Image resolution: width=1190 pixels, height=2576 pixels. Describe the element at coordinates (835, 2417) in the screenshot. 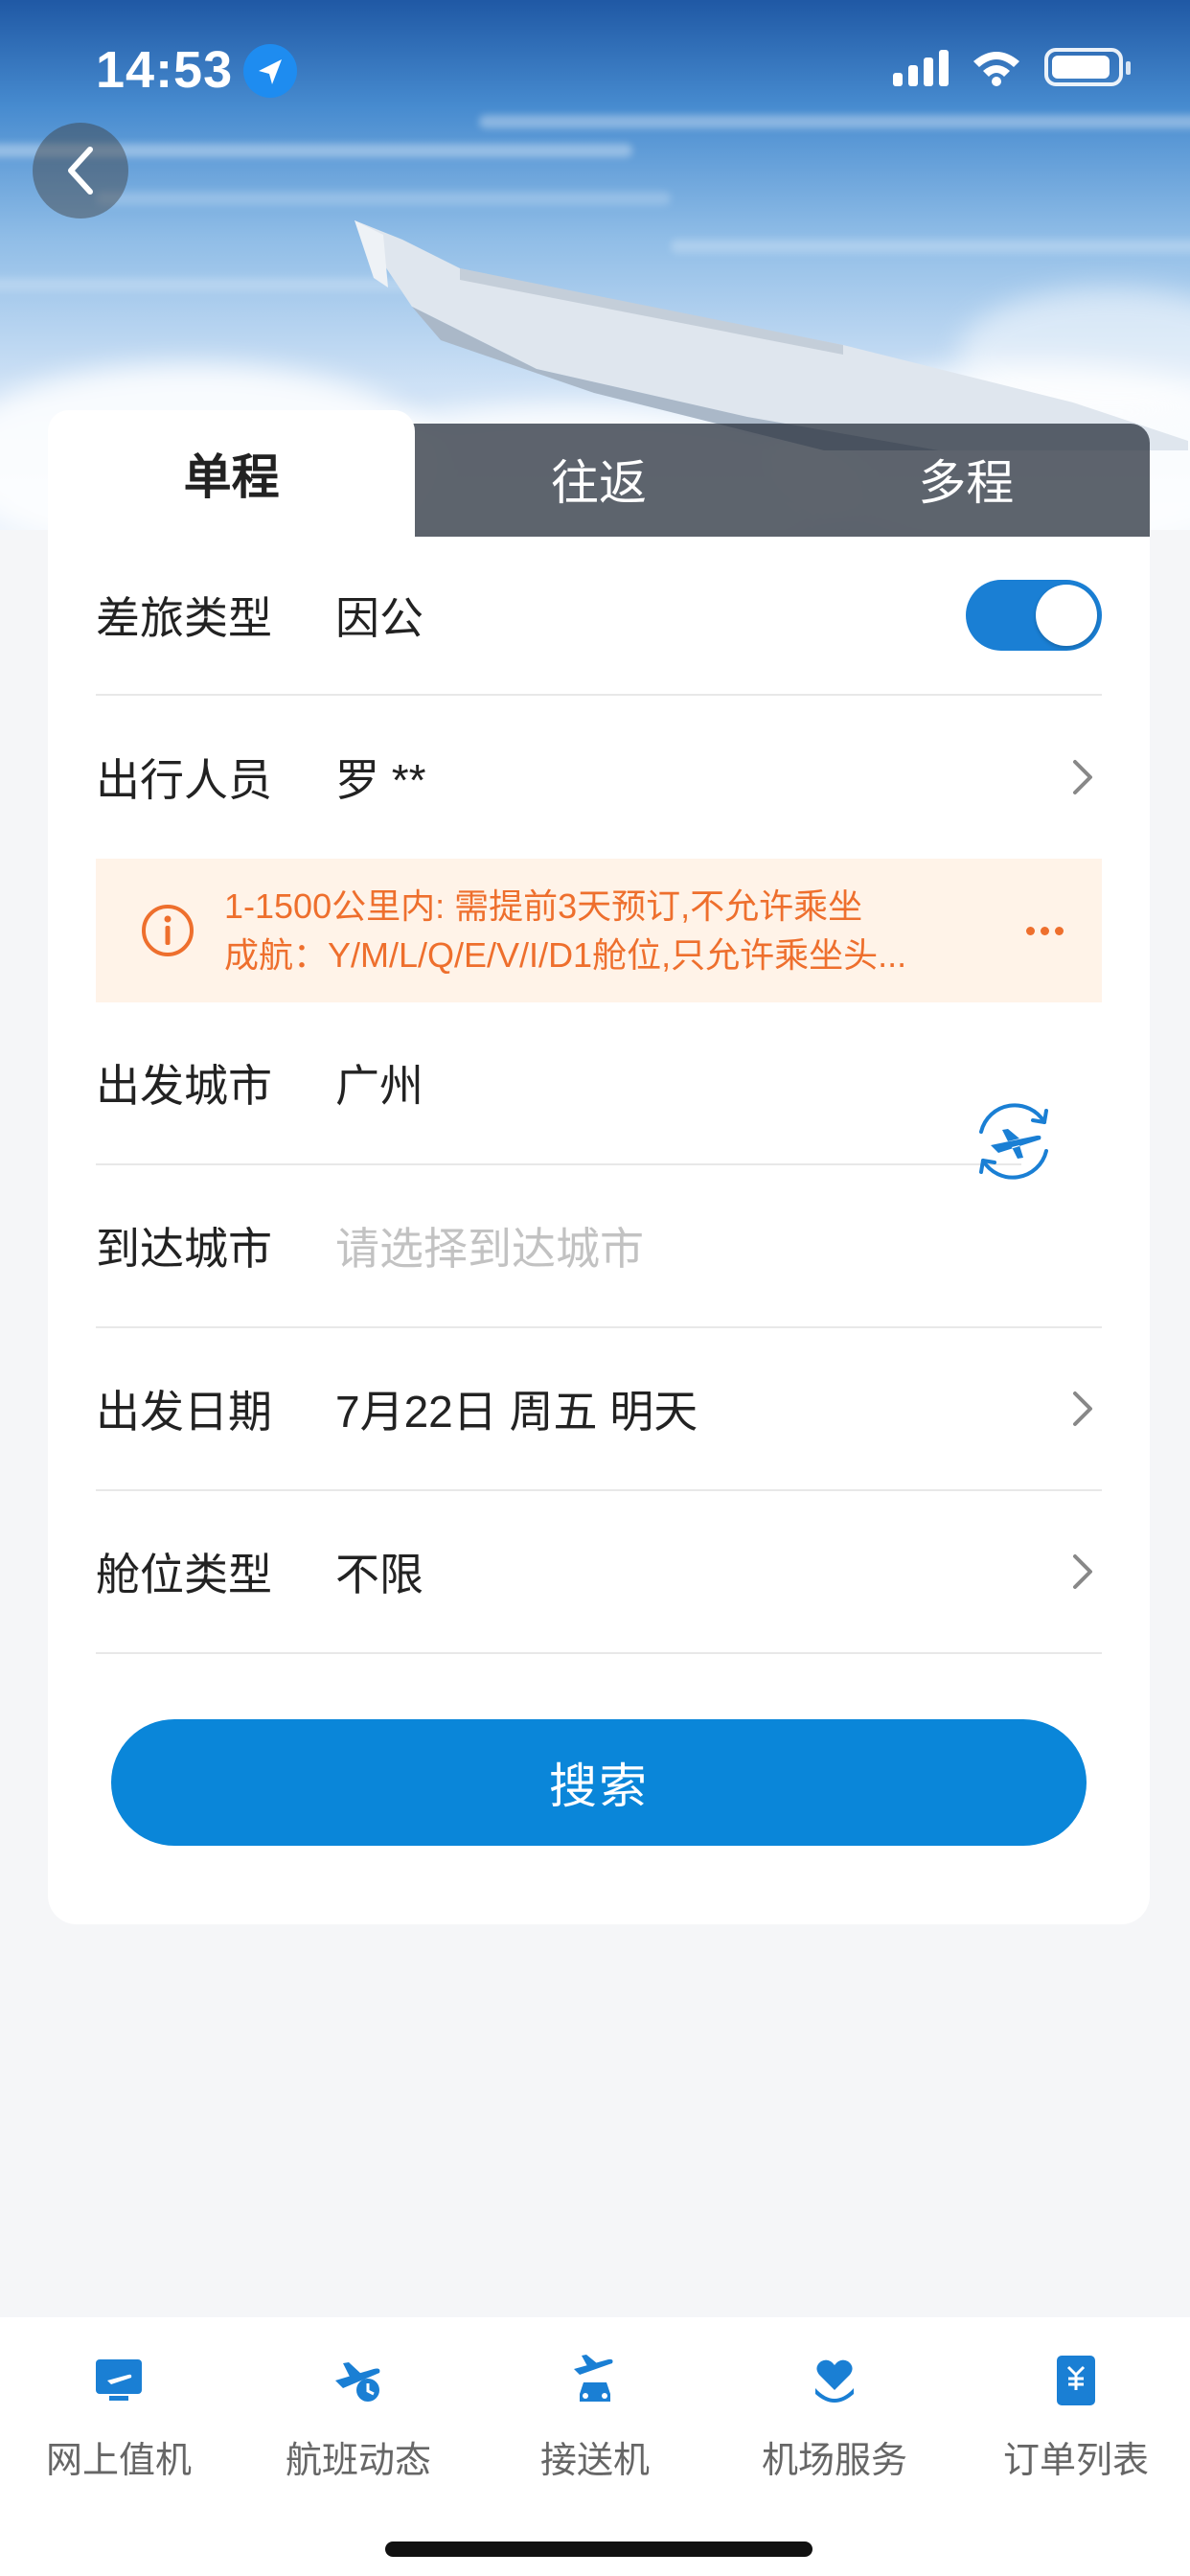

I see `nav-airport-service: 机场服务` at that location.